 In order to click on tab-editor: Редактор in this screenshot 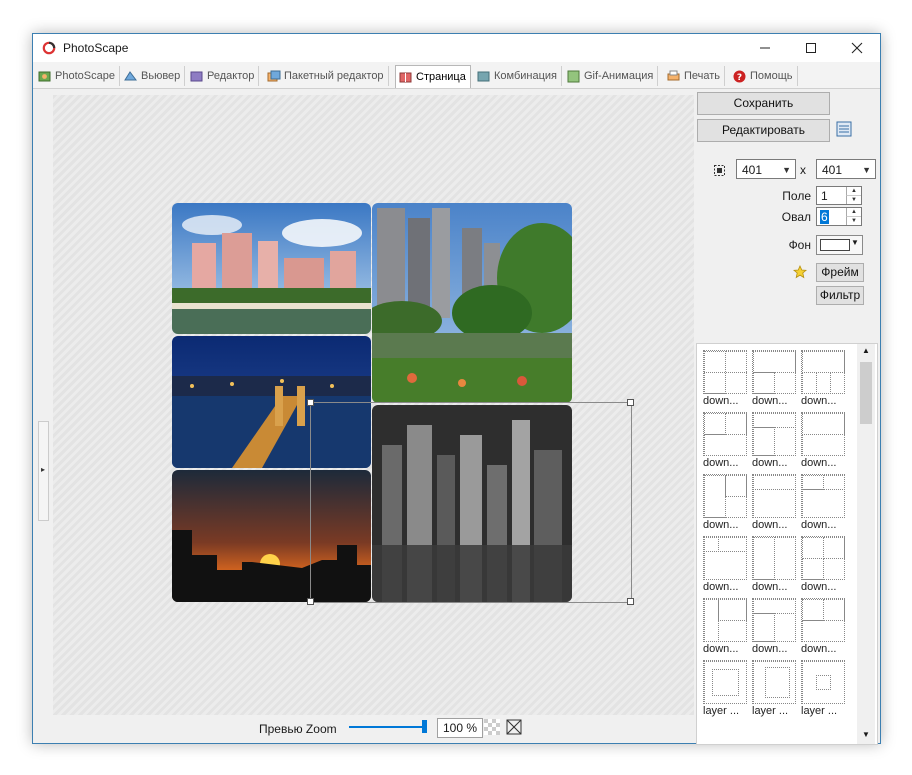, I will do `click(223, 76)`.